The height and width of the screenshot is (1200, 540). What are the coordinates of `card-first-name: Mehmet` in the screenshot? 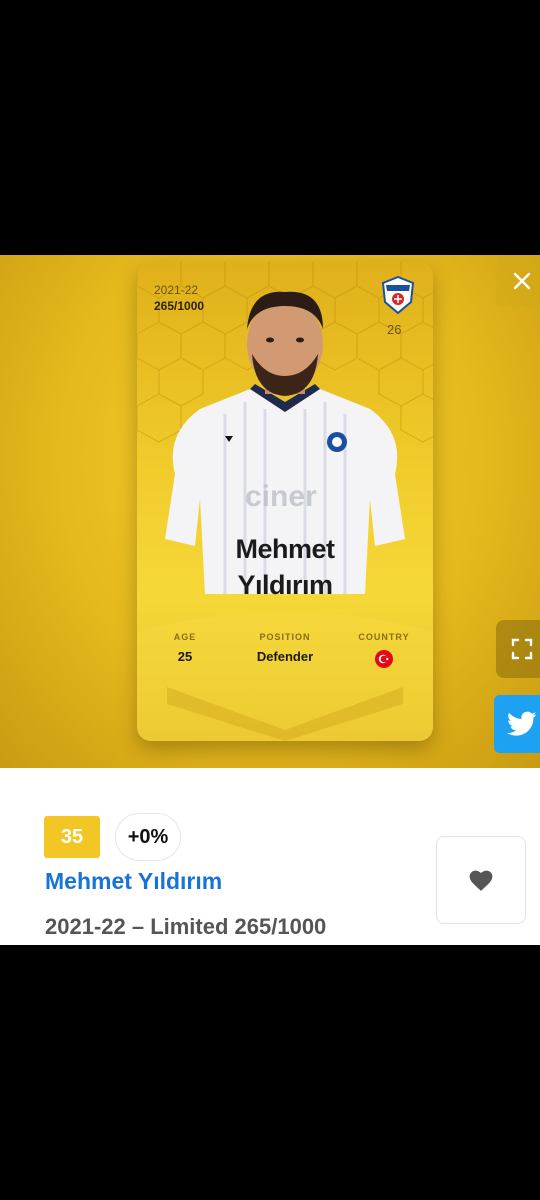 It's located at (285, 549).